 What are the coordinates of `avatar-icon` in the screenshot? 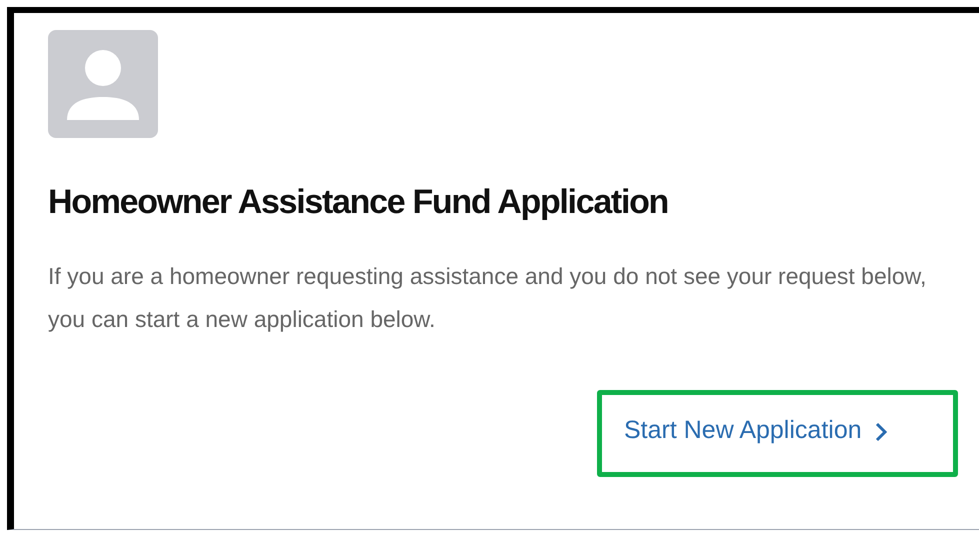 It's located at (103, 84).